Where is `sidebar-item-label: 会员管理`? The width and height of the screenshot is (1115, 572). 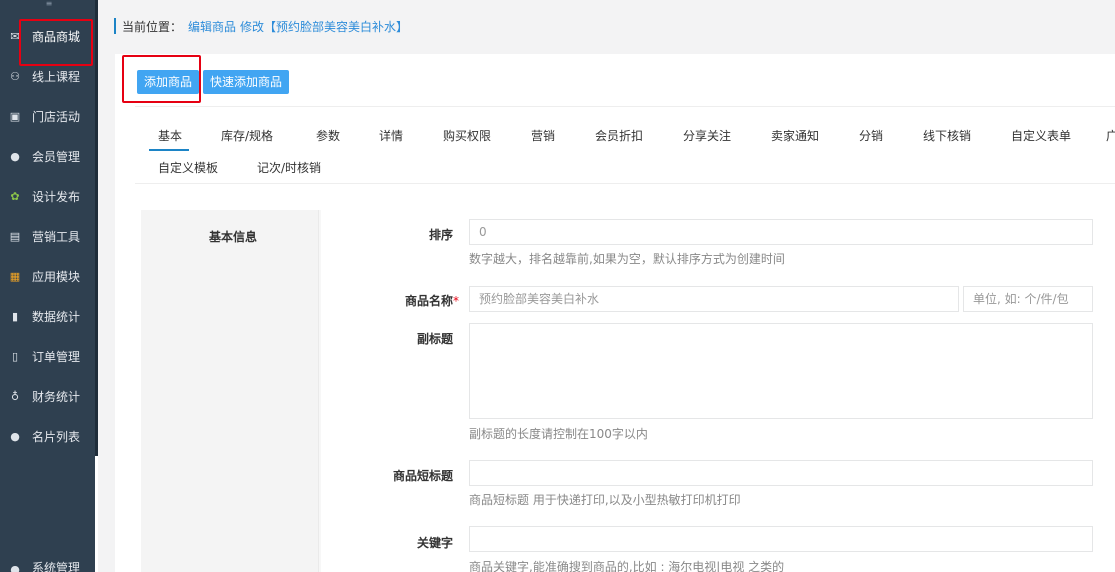
sidebar-item-label: 会员管理 is located at coordinates (56, 156).